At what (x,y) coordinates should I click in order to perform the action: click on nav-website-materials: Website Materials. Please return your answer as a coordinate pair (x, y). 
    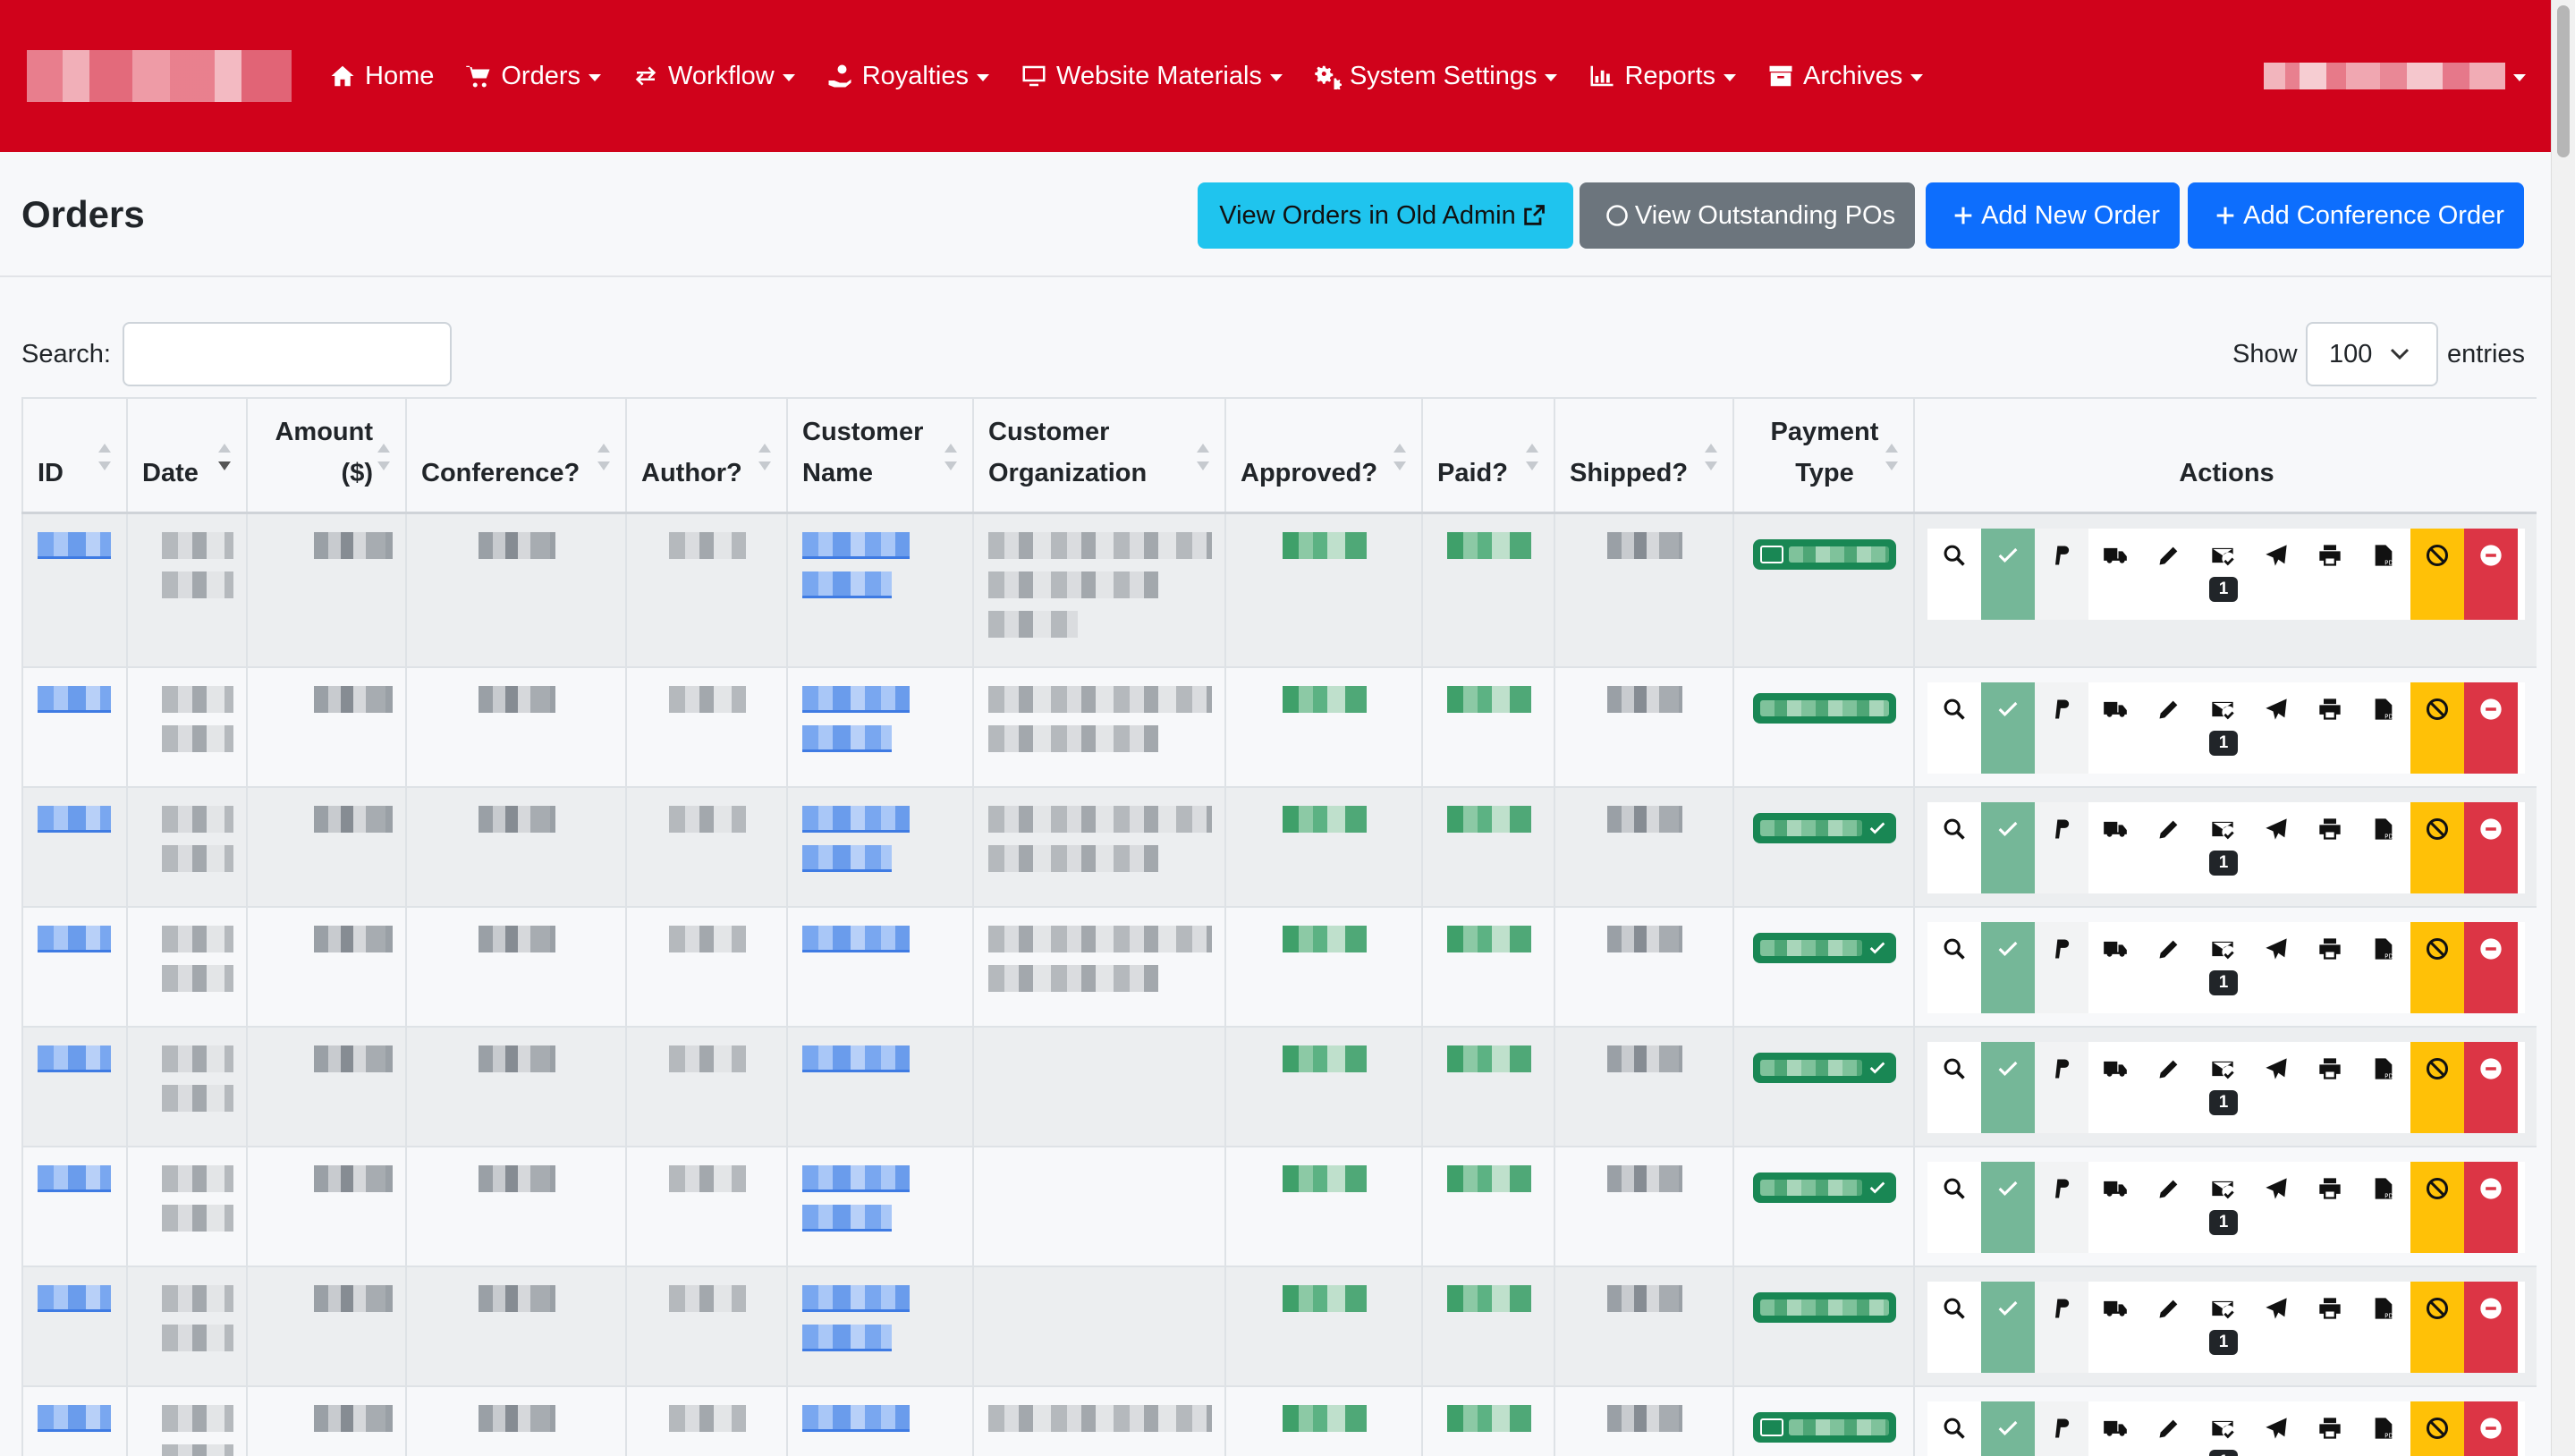
    Looking at the image, I should click on (1151, 76).